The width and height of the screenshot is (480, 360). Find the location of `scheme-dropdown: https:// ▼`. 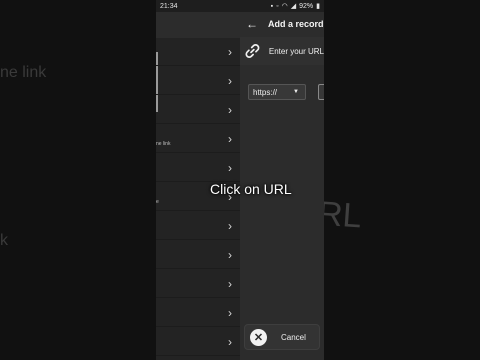

scheme-dropdown: https:// ▼ is located at coordinates (277, 92).